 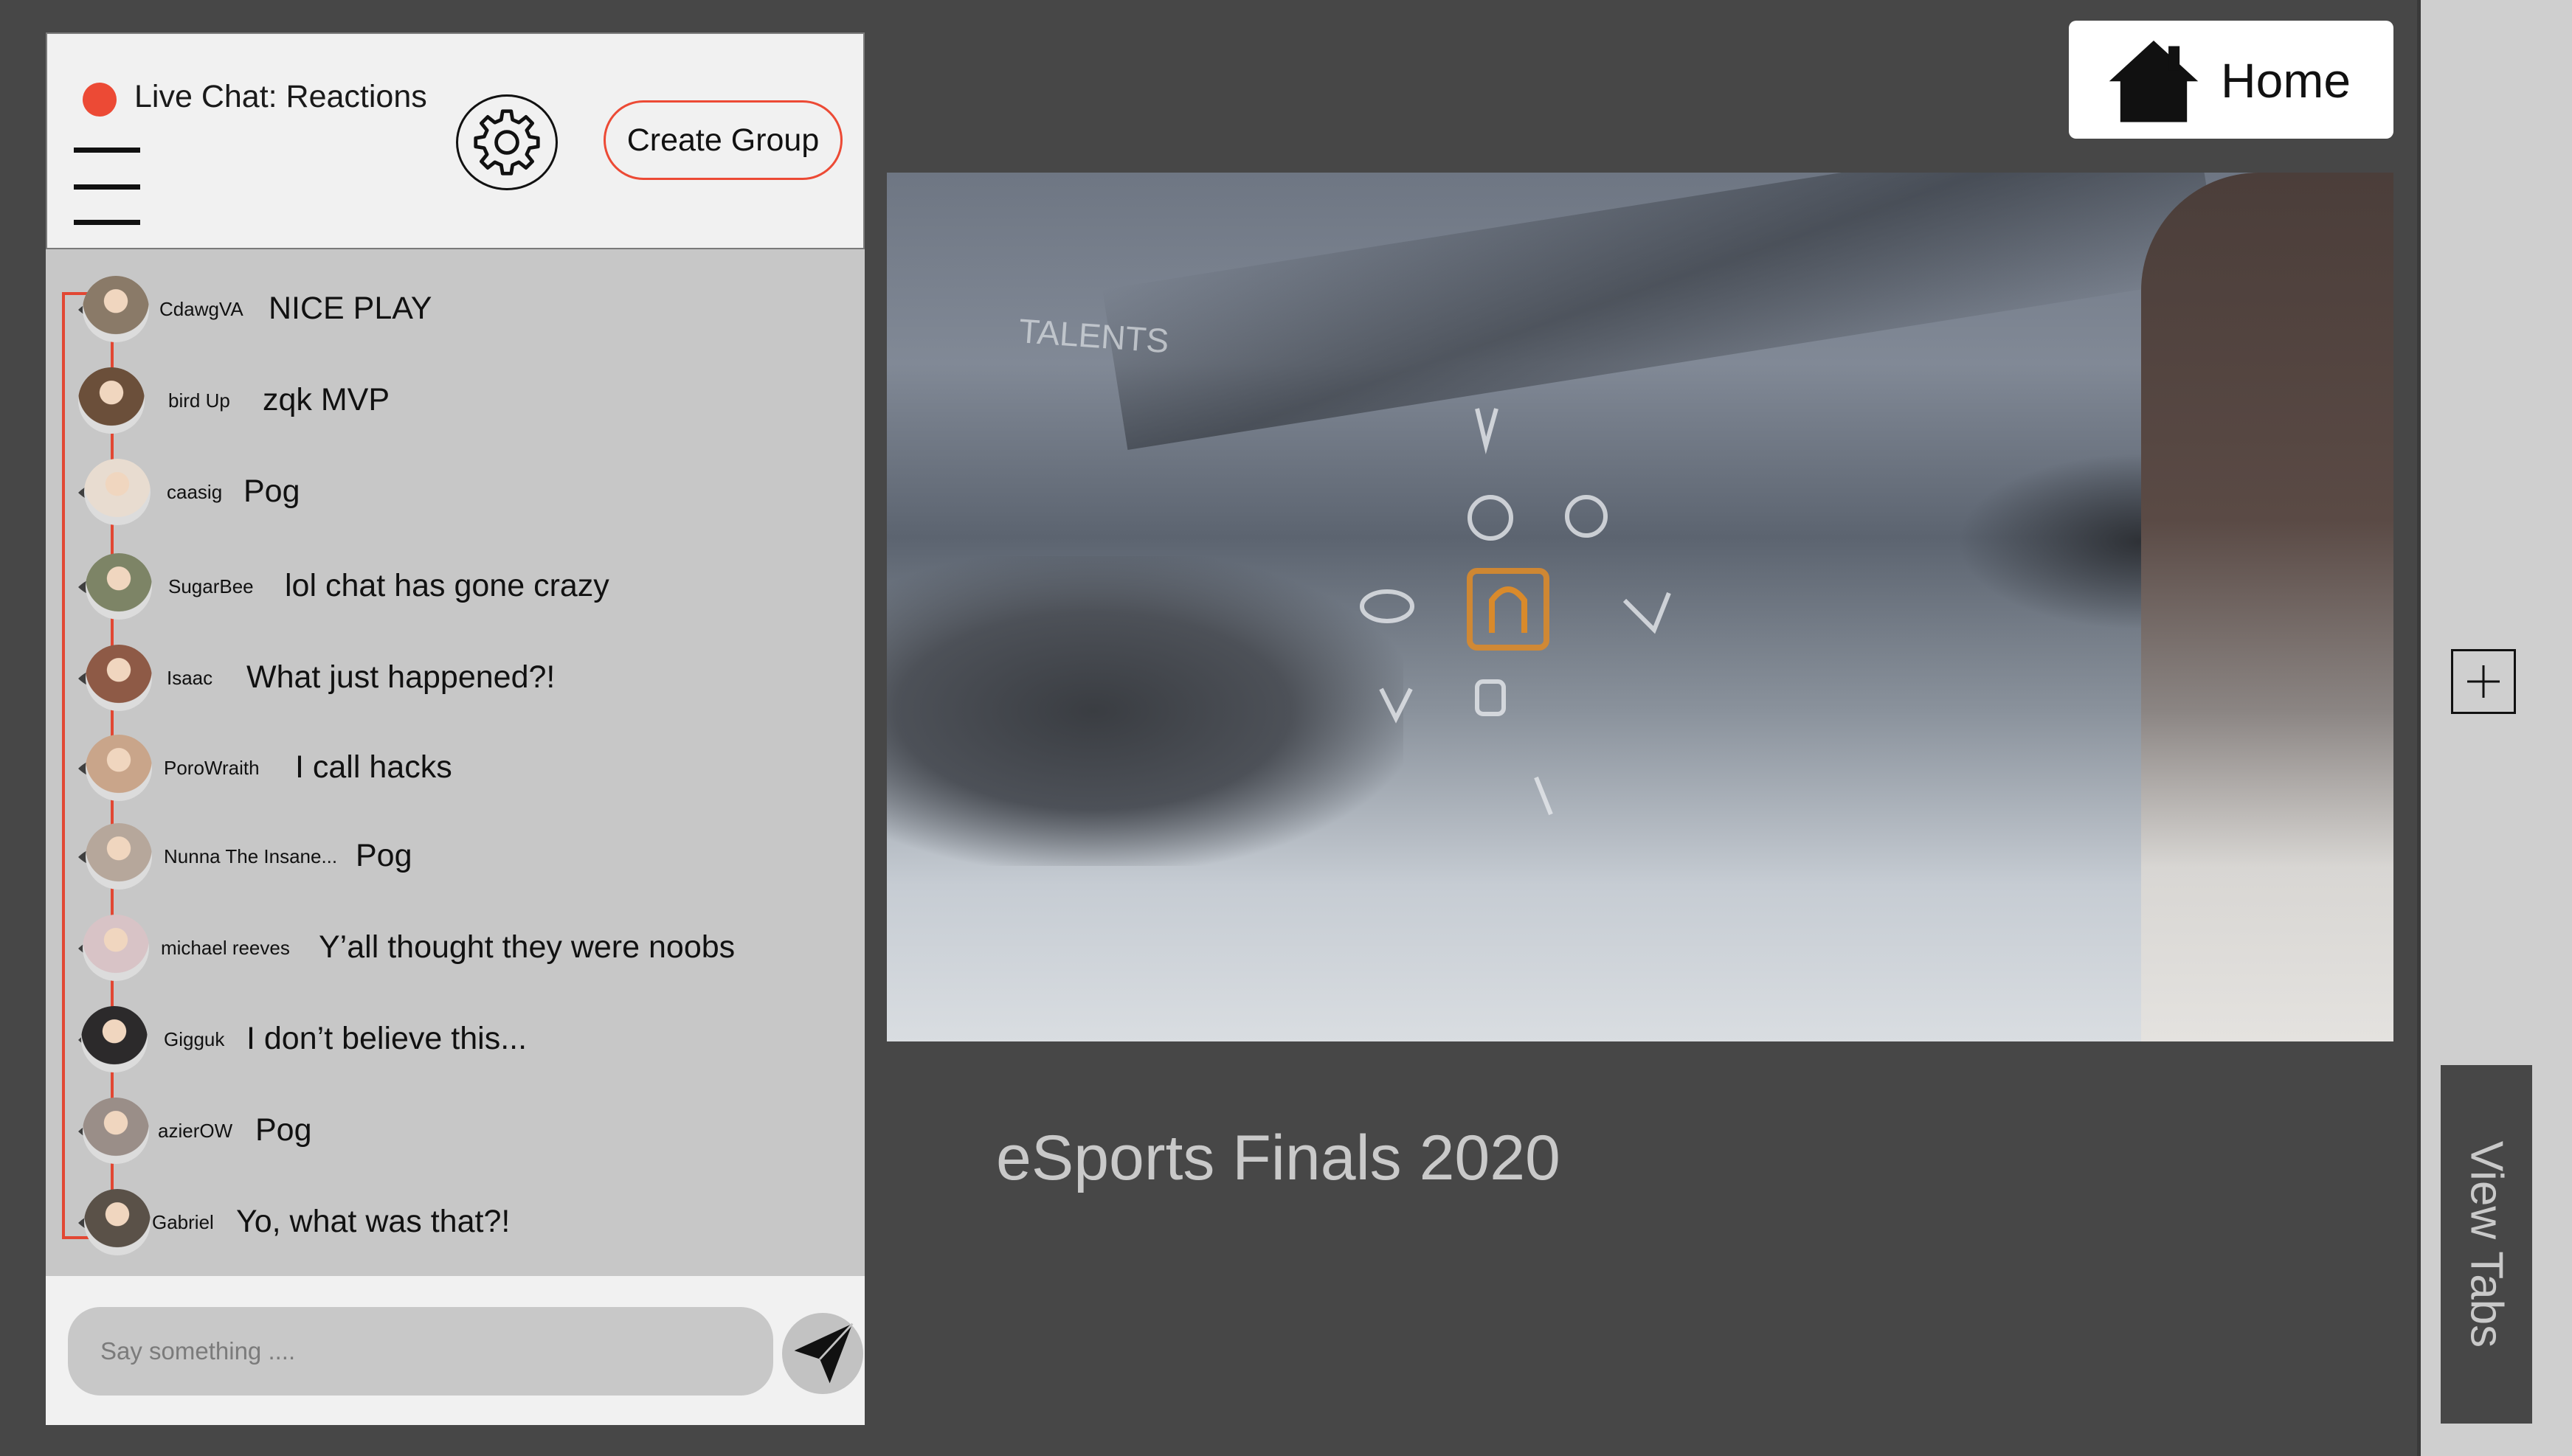 I want to click on send-button, so click(x=822, y=1353).